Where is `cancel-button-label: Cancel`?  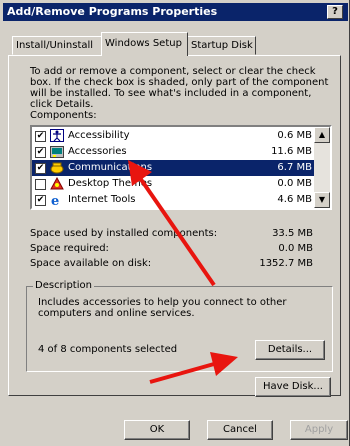 cancel-button-label: Cancel is located at coordinates (240, 429).